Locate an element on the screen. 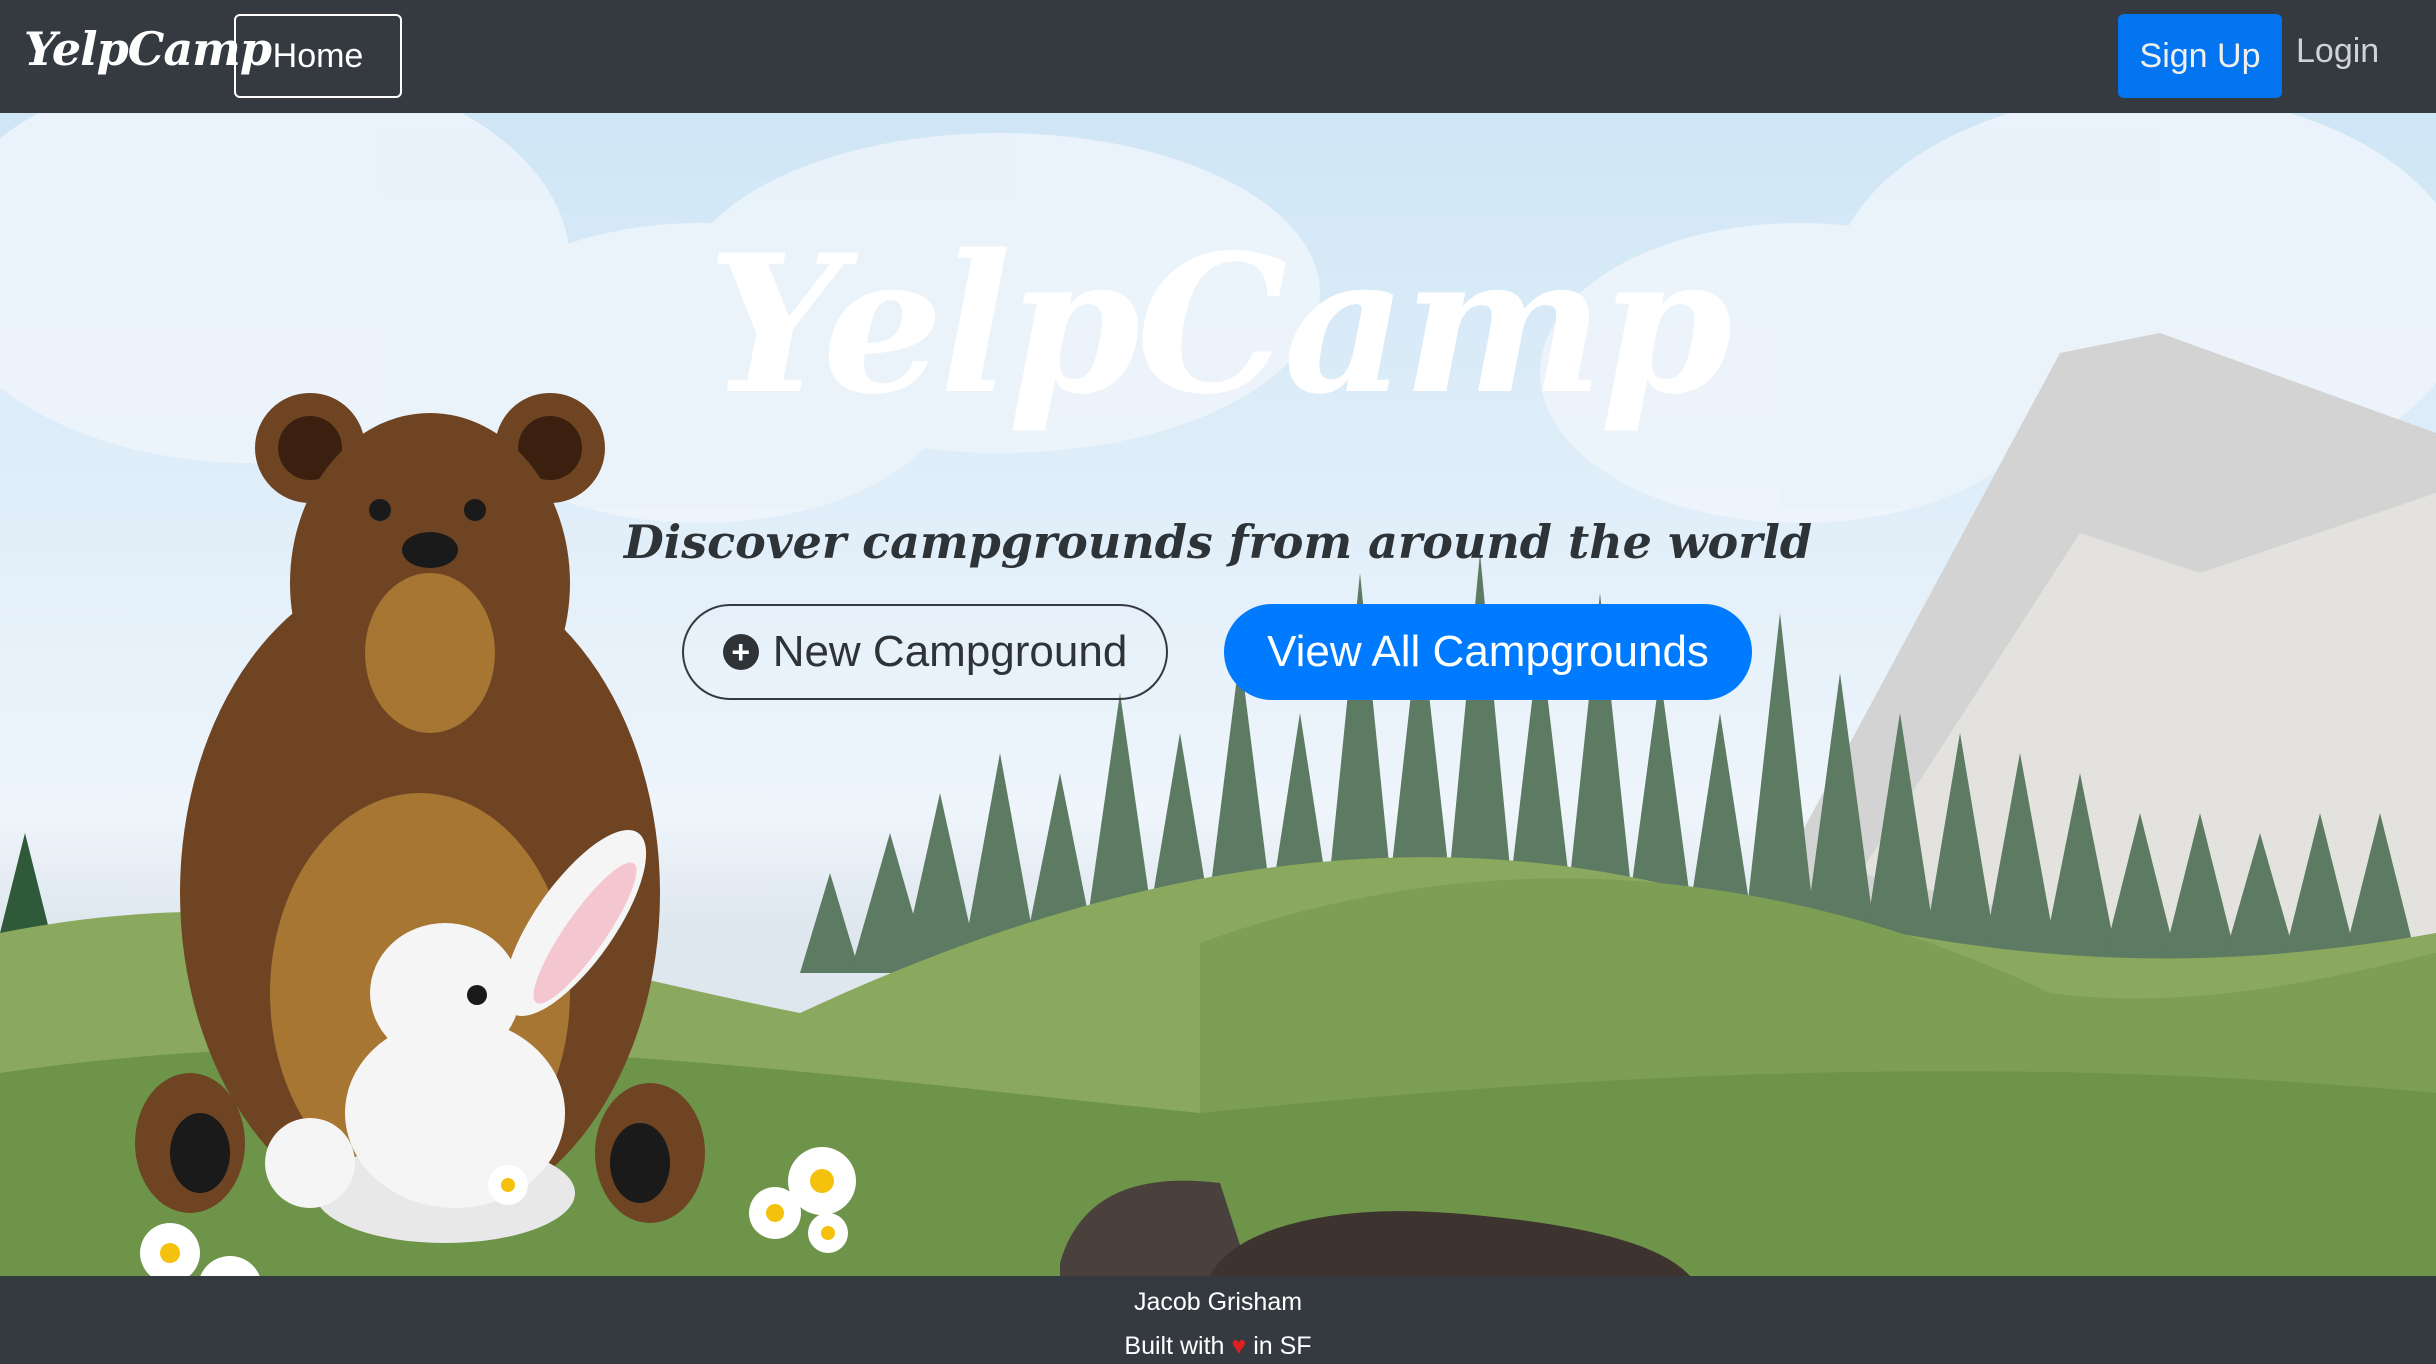  home-button: Home is located at coordinates (318, 56).